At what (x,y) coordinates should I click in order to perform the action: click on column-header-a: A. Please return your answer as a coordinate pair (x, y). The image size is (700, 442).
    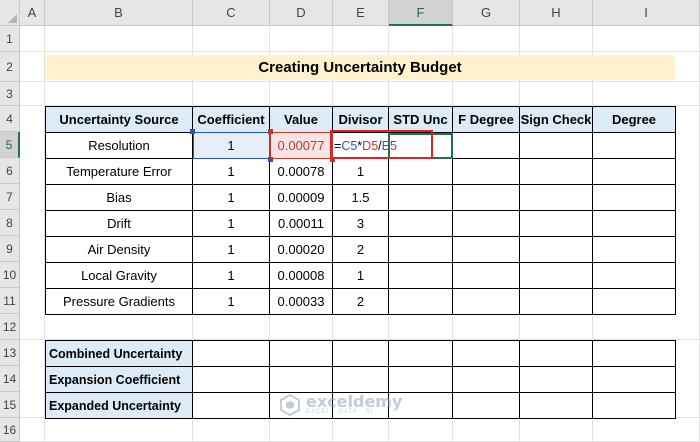
    Looking at the image, I should click on (32, 13).